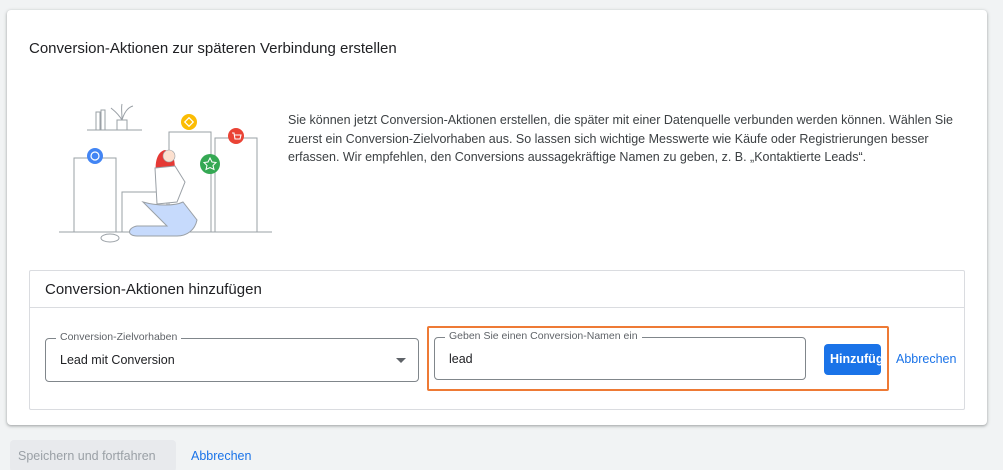 Image resolution: width=1003 pixels, height=470 pixels. Describe the element at coordinates (117, 360) in the screenshot. I see `goal-select-value: Lead mit Conversion` at that location.